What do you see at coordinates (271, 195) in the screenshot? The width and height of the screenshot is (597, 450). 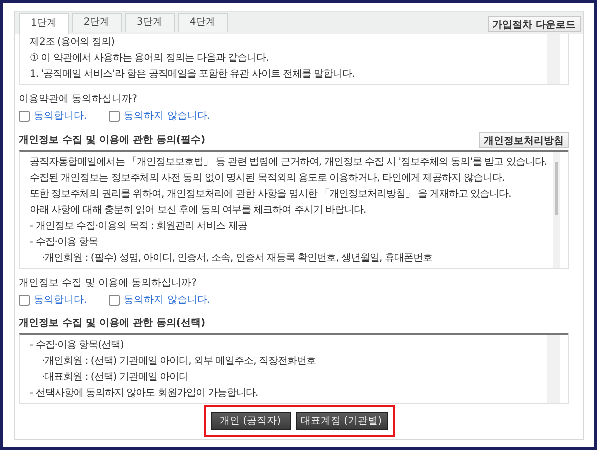 I see `text-line: 또한 정보주체의 권리를 위하여, 개인정보처리에 관한 사항을 명시한 「개인정보처리방침」 을 게재하고 있습니다.` at bounding box center [271, 195].